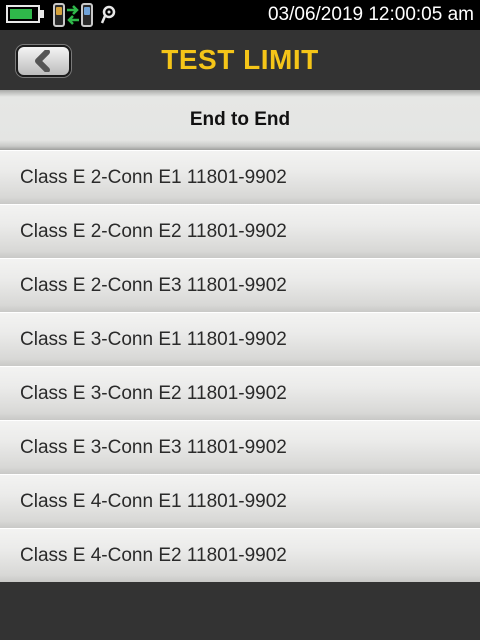  I want to click on main-unit-icon, so click(59, 15).